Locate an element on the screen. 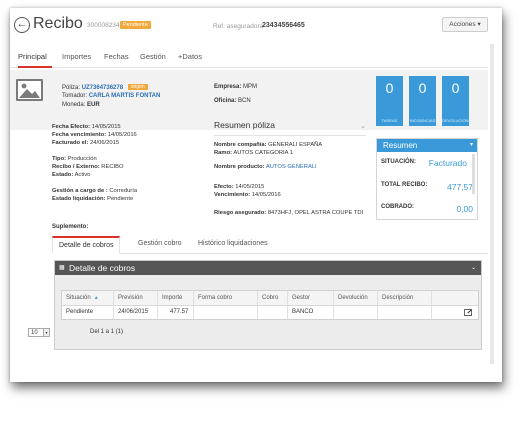  situacion-value: Facturado is located at coordinates (447, 163).